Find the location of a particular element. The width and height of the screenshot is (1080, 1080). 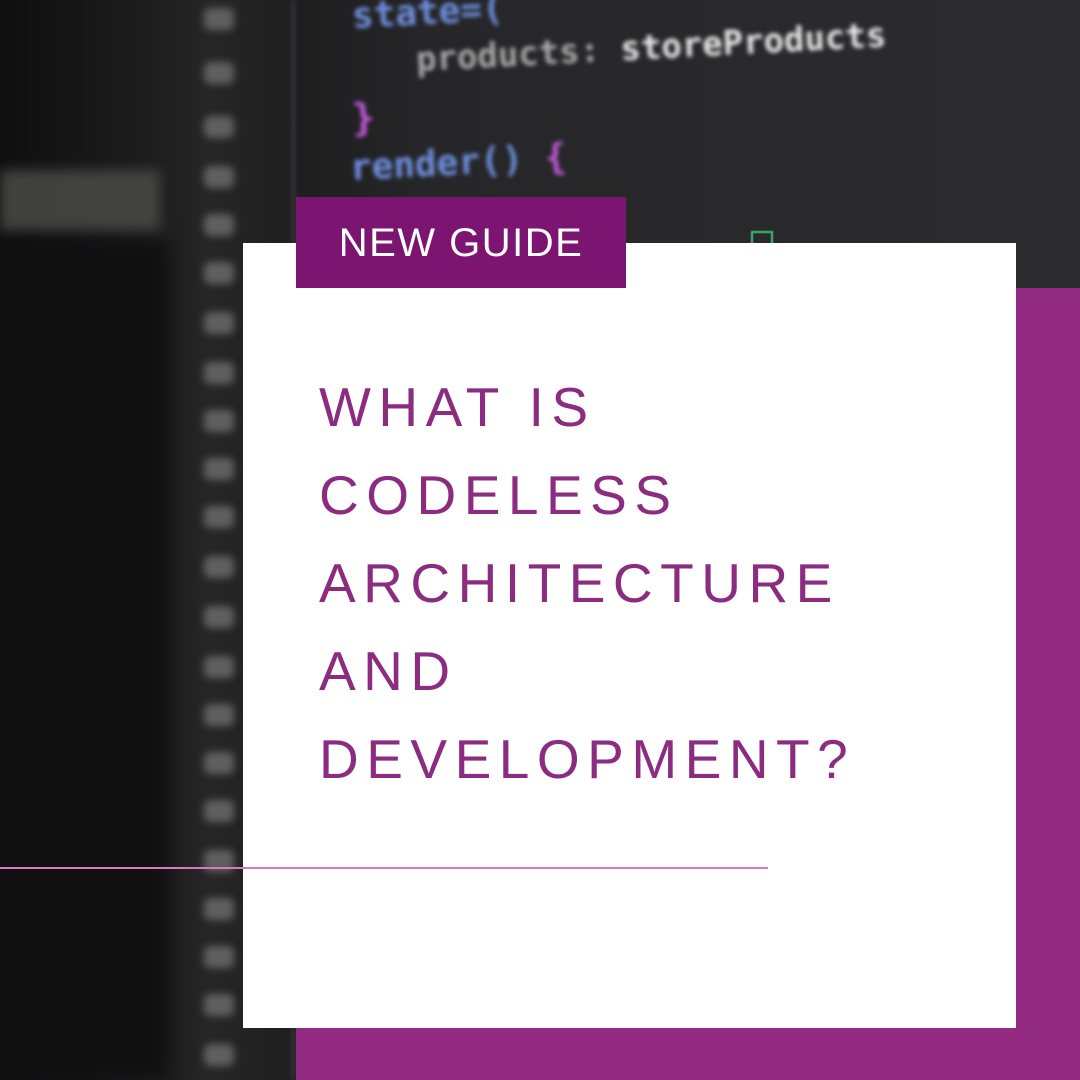

code-line: state=( is located at coordinates (427, 18).